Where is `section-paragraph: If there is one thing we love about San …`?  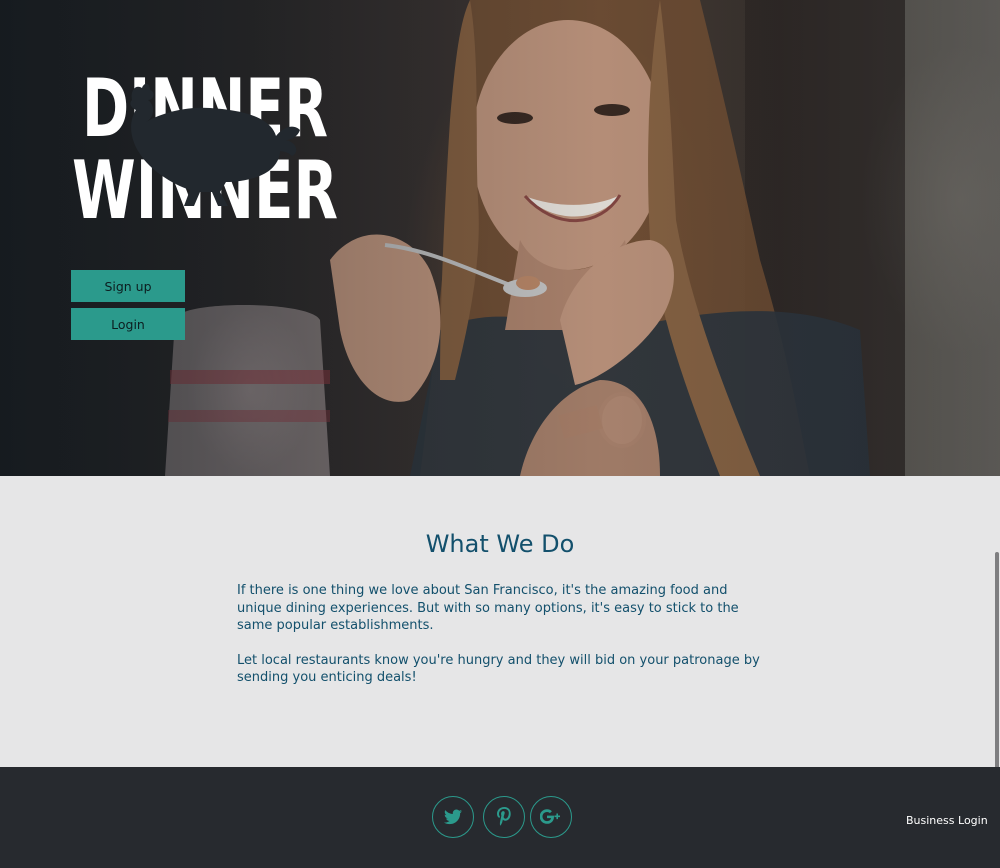
section-paragraph: If there is one thing we love about San … is located at coordinates (488, 608).